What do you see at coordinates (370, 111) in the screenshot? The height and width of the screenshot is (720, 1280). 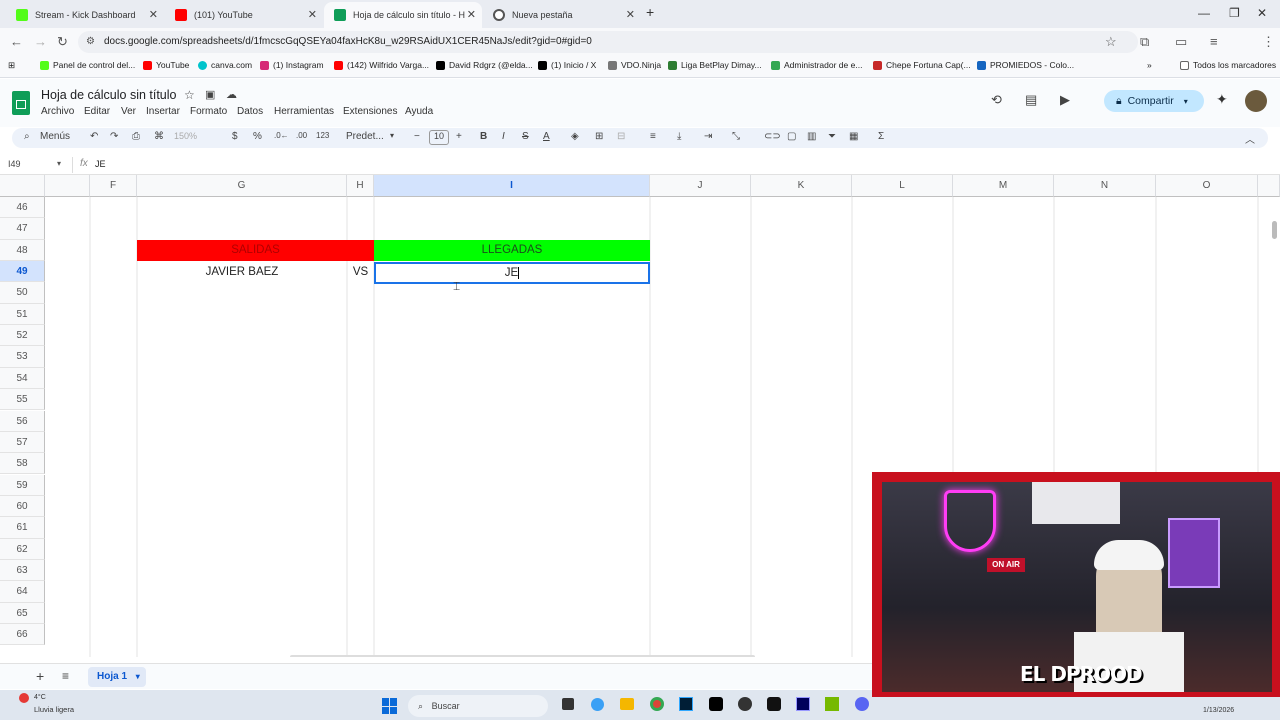 I see `menu-extensiones: Extensiones` at bounding box center [370, 111].